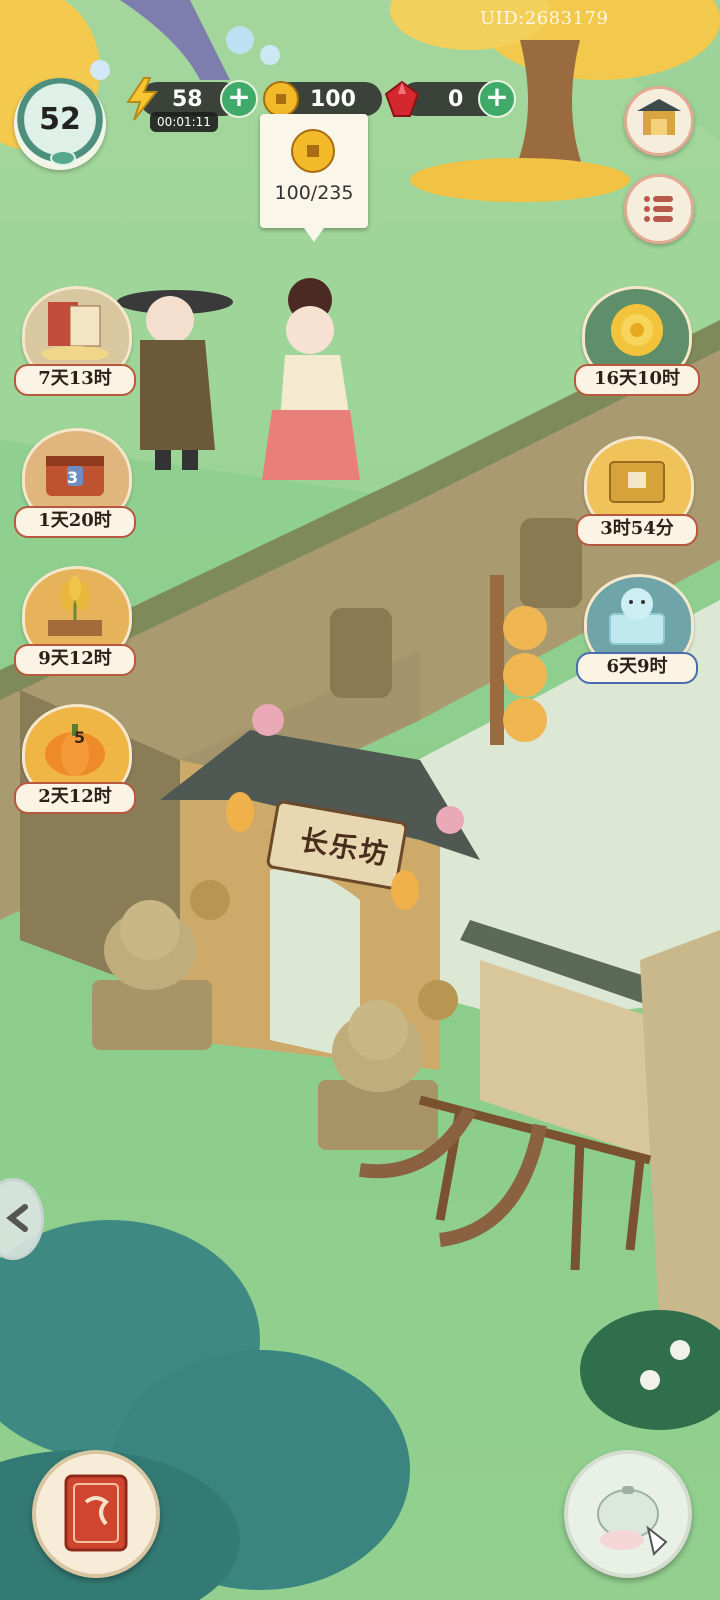 The width and height of the screenshot is (720, 1600). What do you see at coordinates (239, 99) in the screenshot?
I see `add-energy-button: +` at bounding box center [239, 99].